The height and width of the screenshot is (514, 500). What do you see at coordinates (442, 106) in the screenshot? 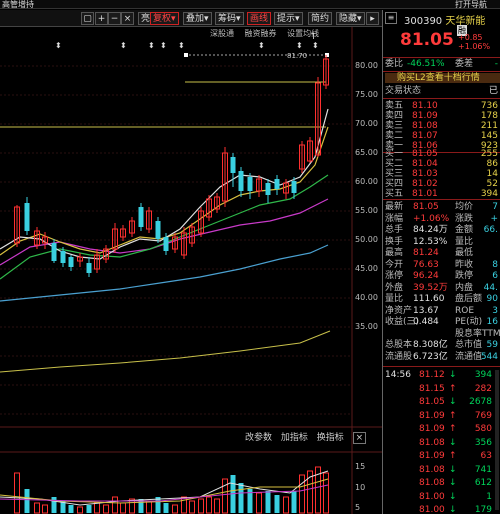
I see `ask-row: 卖五 81.10 736` at bounding box center [442, 106].